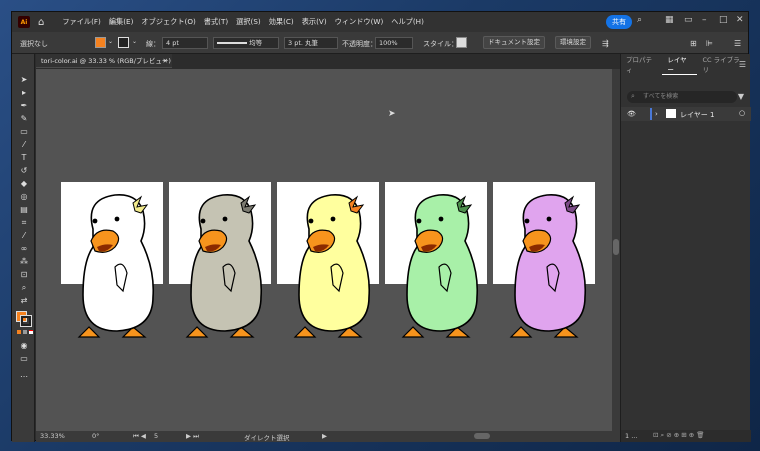 This screenshot has height=451, width=760. What do you see at coordinates (24, 22) in the screenshot?
I see `app-logo: Ai` at bounding box center [24, 22].